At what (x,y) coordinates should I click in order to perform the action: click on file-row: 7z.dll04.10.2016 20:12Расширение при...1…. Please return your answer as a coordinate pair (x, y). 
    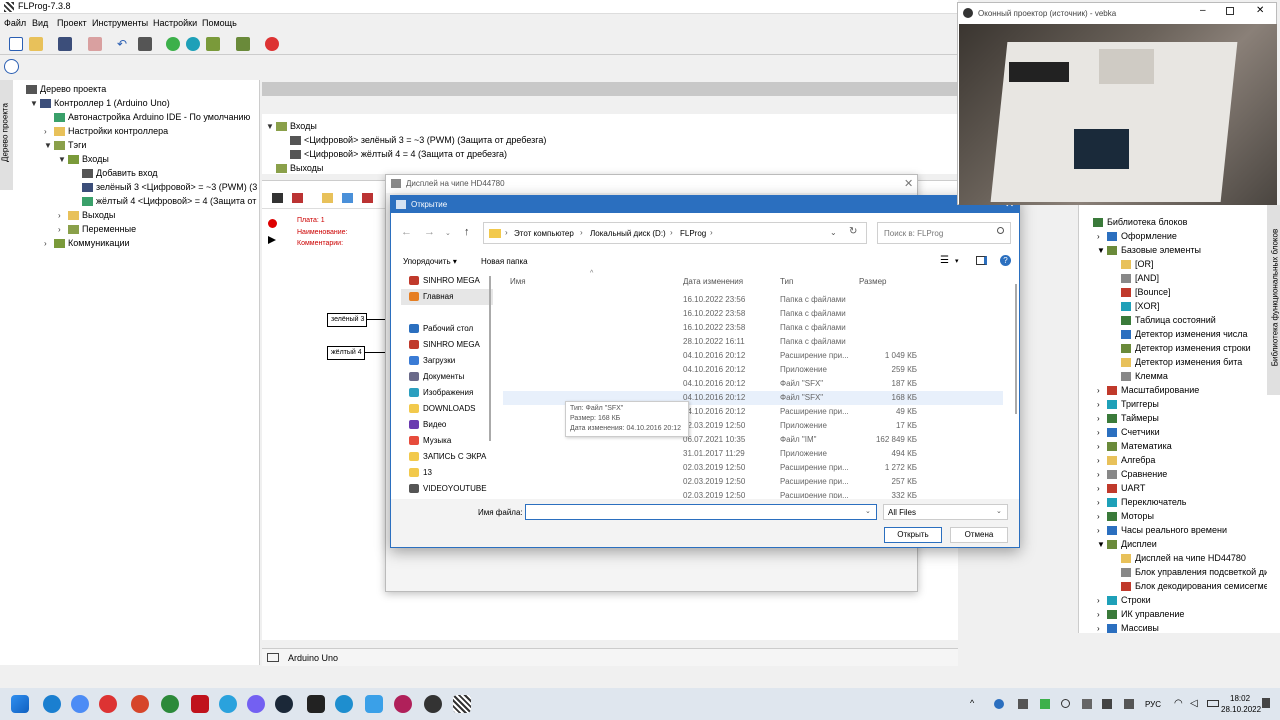
    Looking at the image, I should click on (753, 356).